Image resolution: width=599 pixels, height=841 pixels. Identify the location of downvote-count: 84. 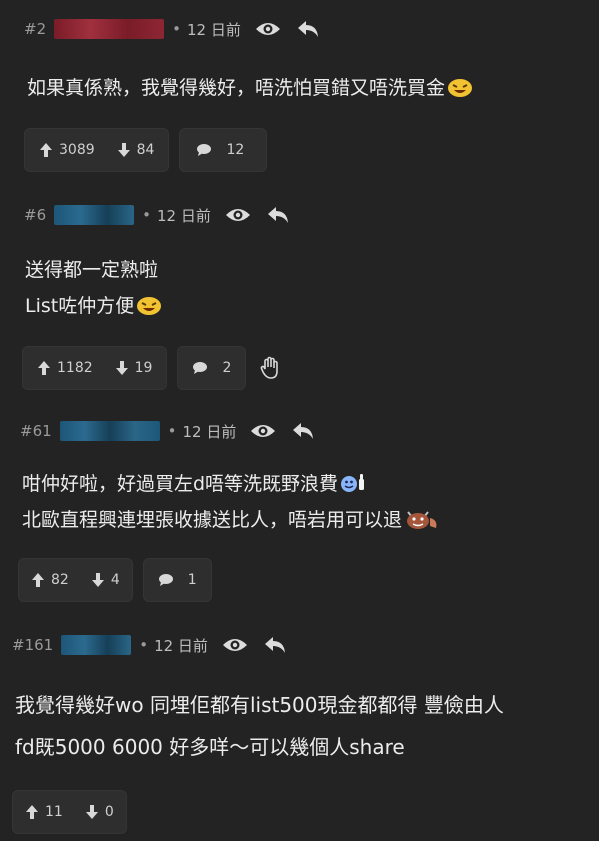
(145, 150).